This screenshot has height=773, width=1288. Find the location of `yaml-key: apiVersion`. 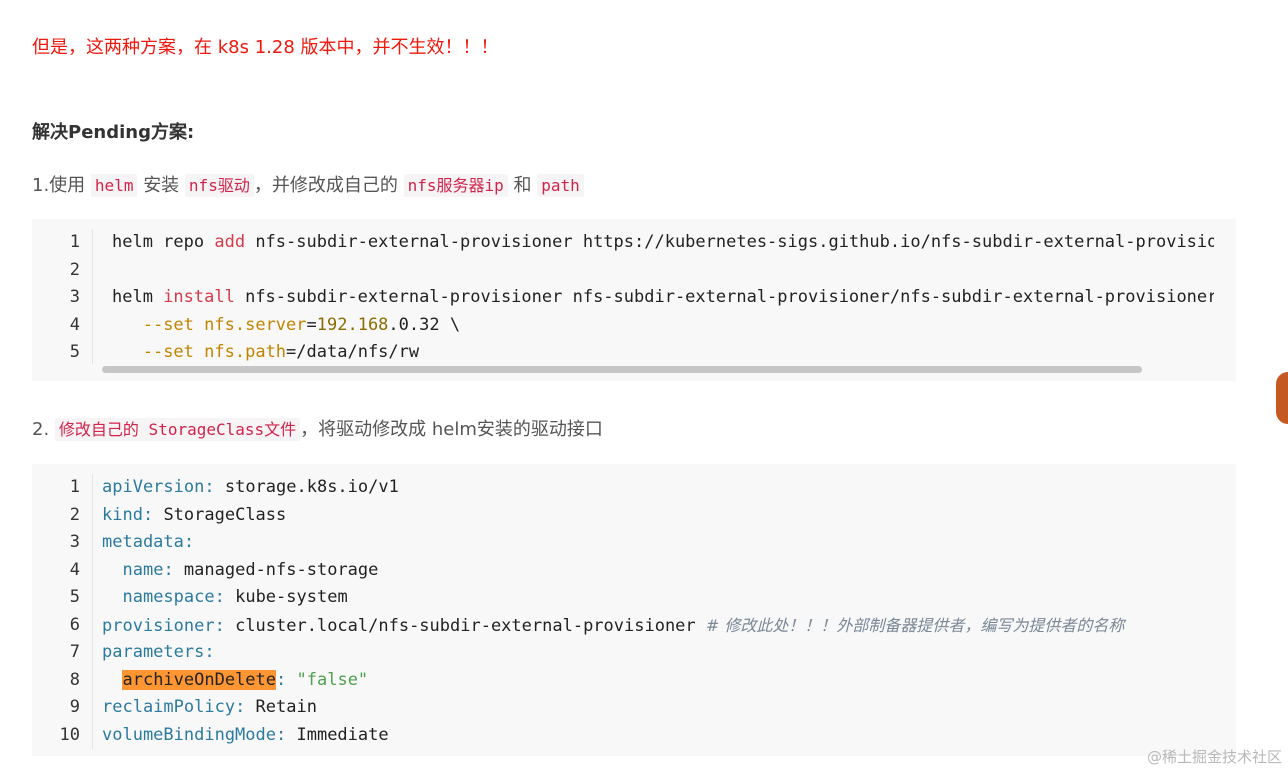

yaml-key: apiVersion is located at coordinates (153, 487).